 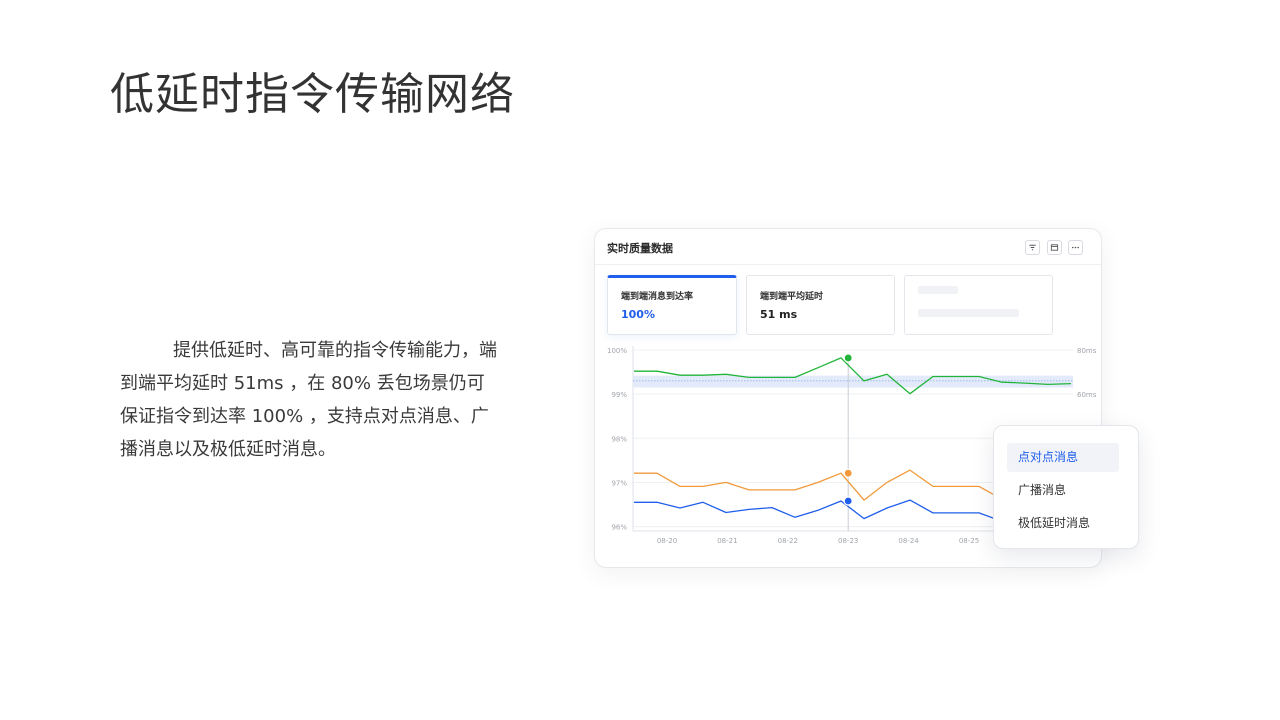 What do you see at coordinates (619, 483) in the screenshot?
I see `y-tick-label: 97%` at bounding box center [619, 483].